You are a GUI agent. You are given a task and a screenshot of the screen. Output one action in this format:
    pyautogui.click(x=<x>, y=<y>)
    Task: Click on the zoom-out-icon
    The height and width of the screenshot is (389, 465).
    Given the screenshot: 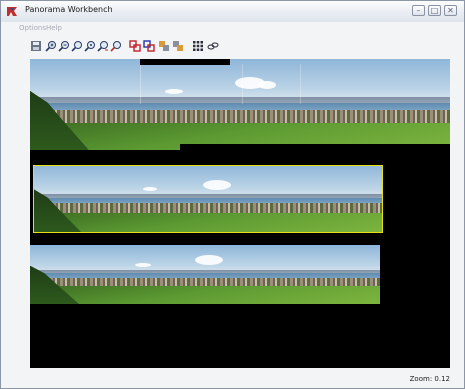 What is the action you would take?
    pyautogui.click(x=64, y=46)
    